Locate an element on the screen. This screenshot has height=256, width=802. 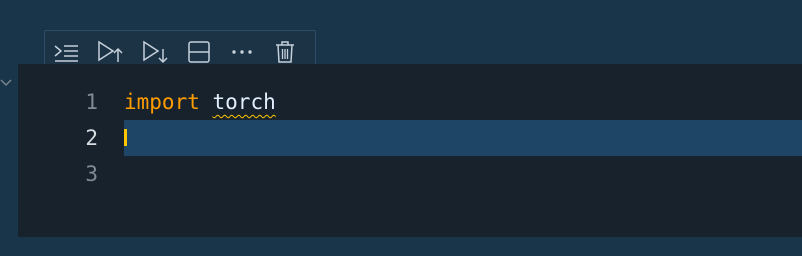
run-above-button is located at coordinates (110, 52).